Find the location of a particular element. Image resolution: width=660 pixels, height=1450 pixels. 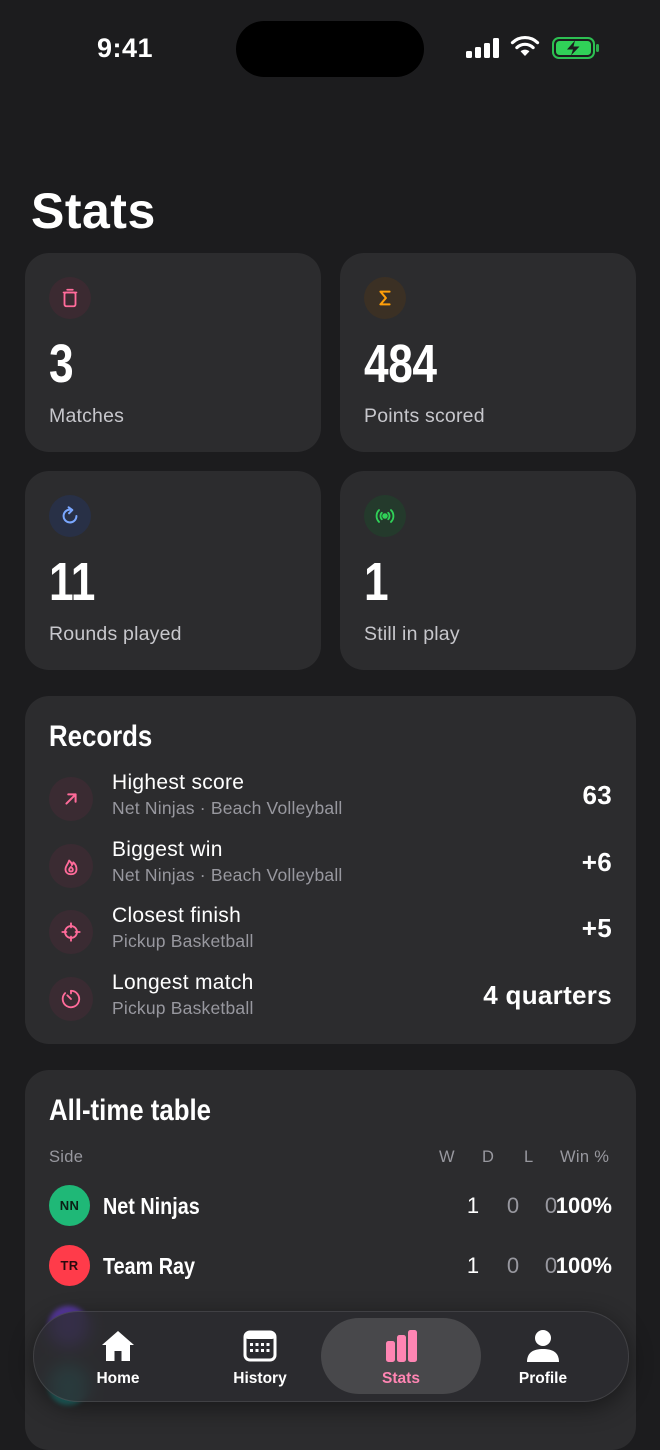

tab-label: Stats is located at coordinates (401, 1378).